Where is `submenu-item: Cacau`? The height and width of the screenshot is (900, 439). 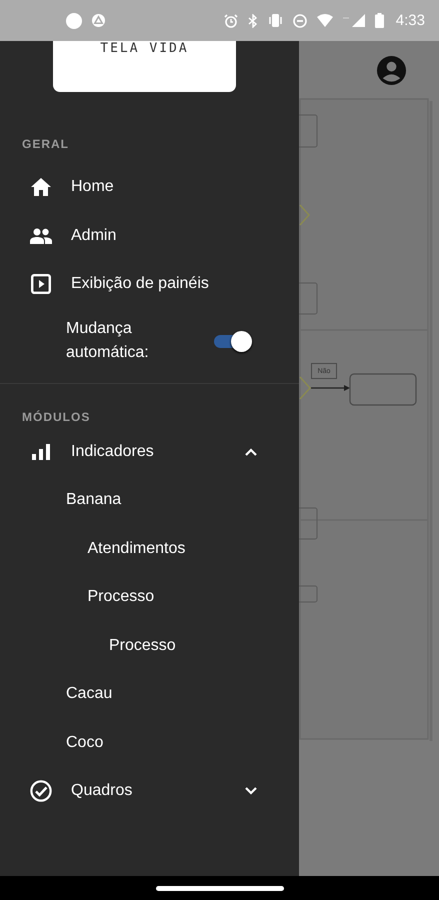 submenu-item: Cacau is located at coordinates (89, 694).